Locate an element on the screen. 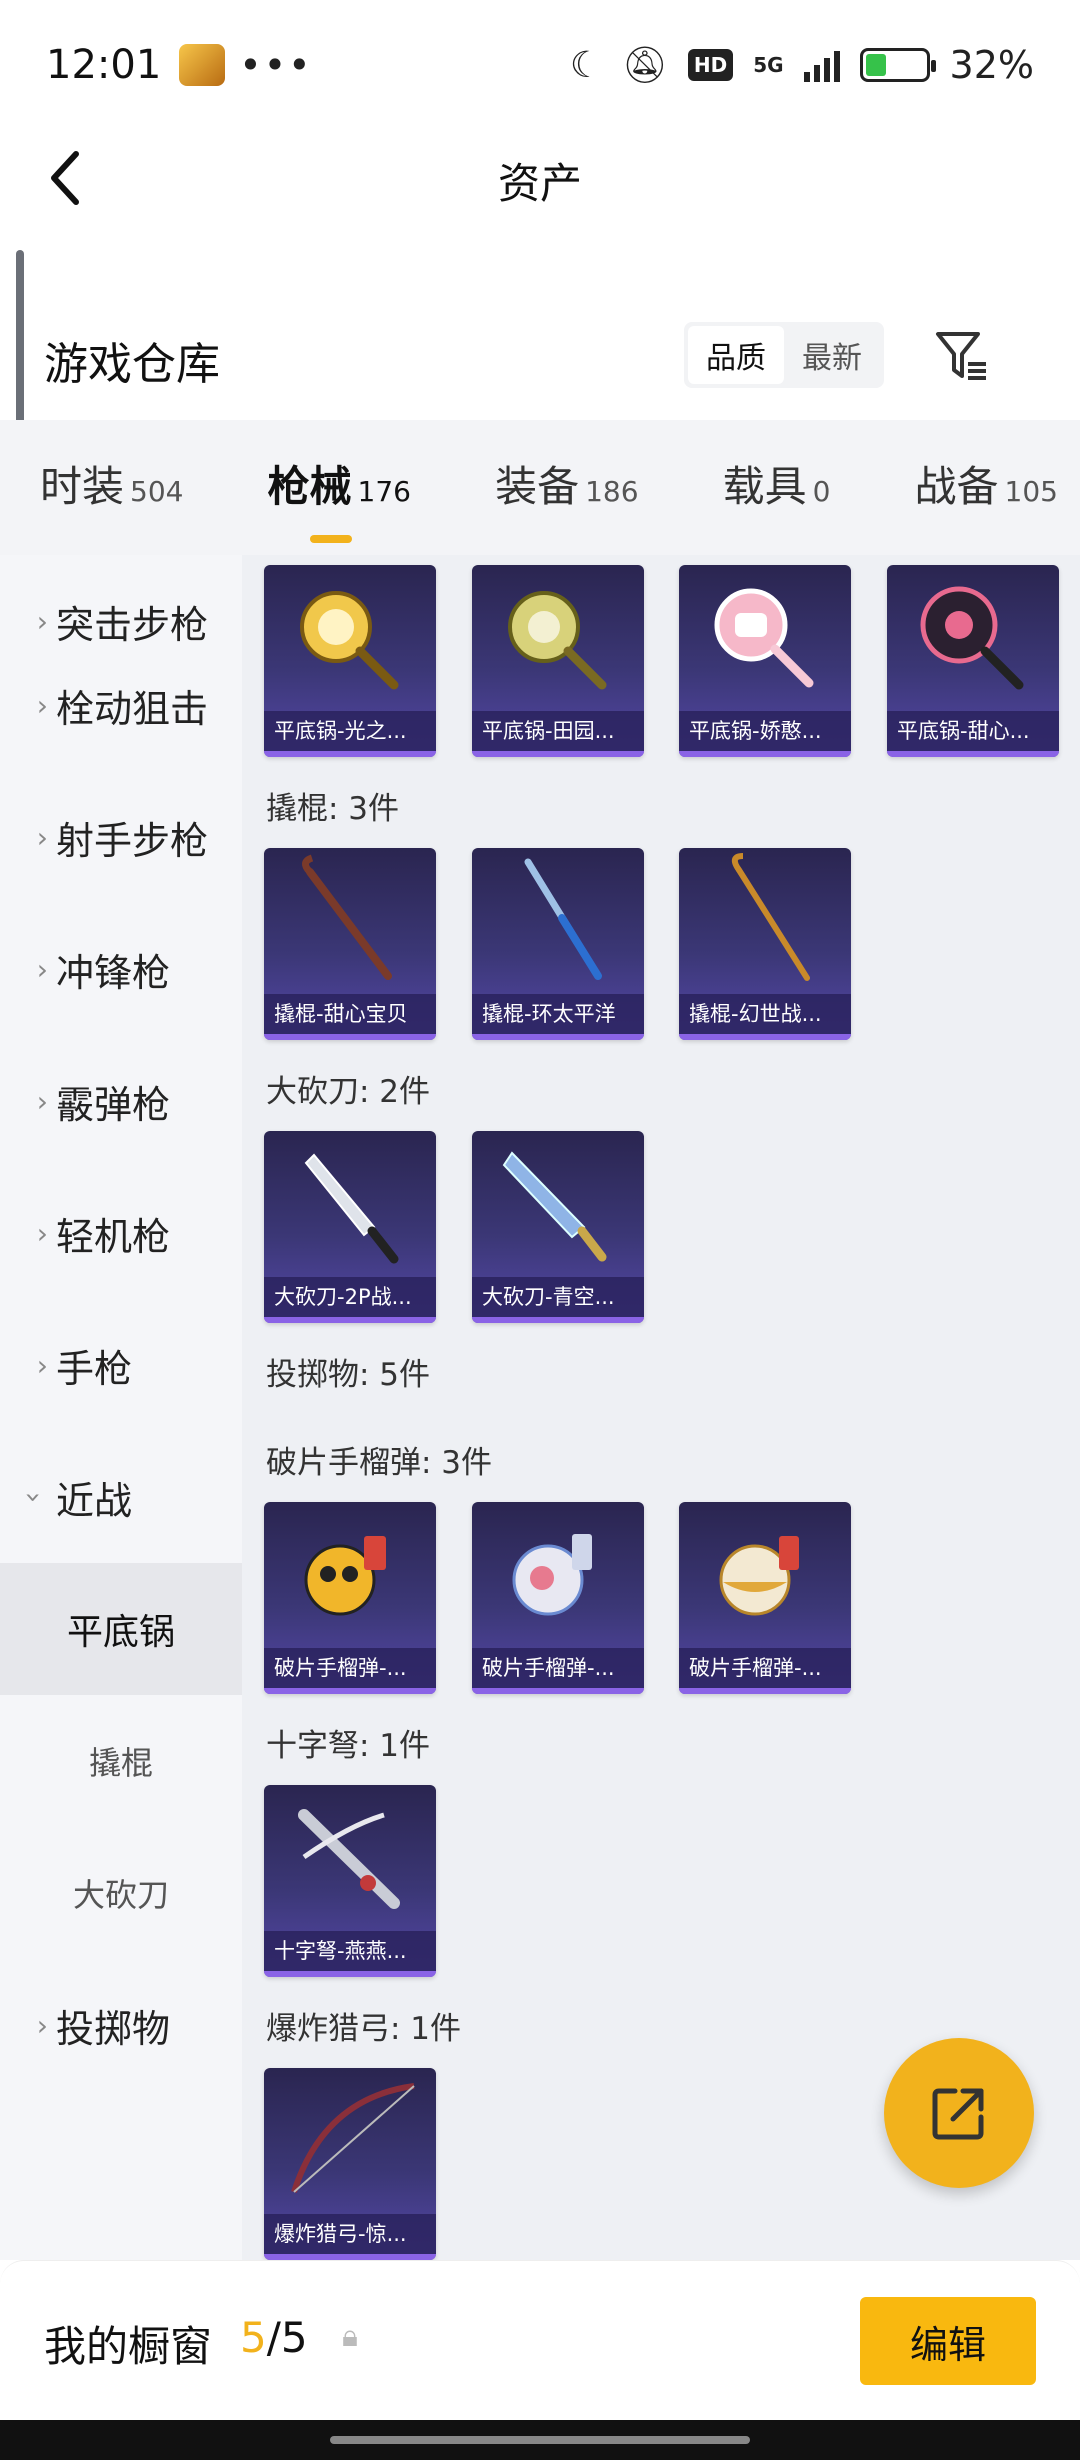 The image size is (1080, 2460). sidebar-item-shotgun: › 霰弹枪 is located at coordinates (121, 1101).